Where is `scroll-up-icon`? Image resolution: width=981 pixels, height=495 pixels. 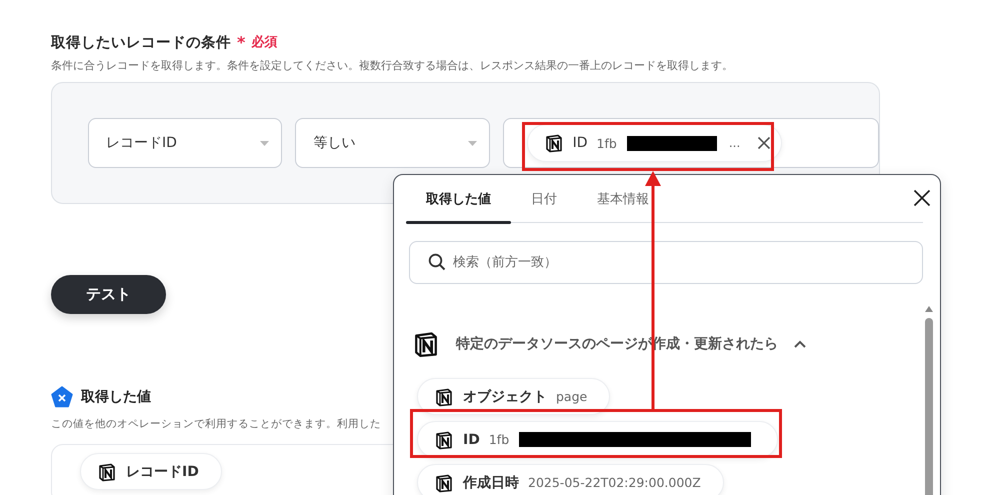
scroll-up-icon is located at coordinates (929, 309).